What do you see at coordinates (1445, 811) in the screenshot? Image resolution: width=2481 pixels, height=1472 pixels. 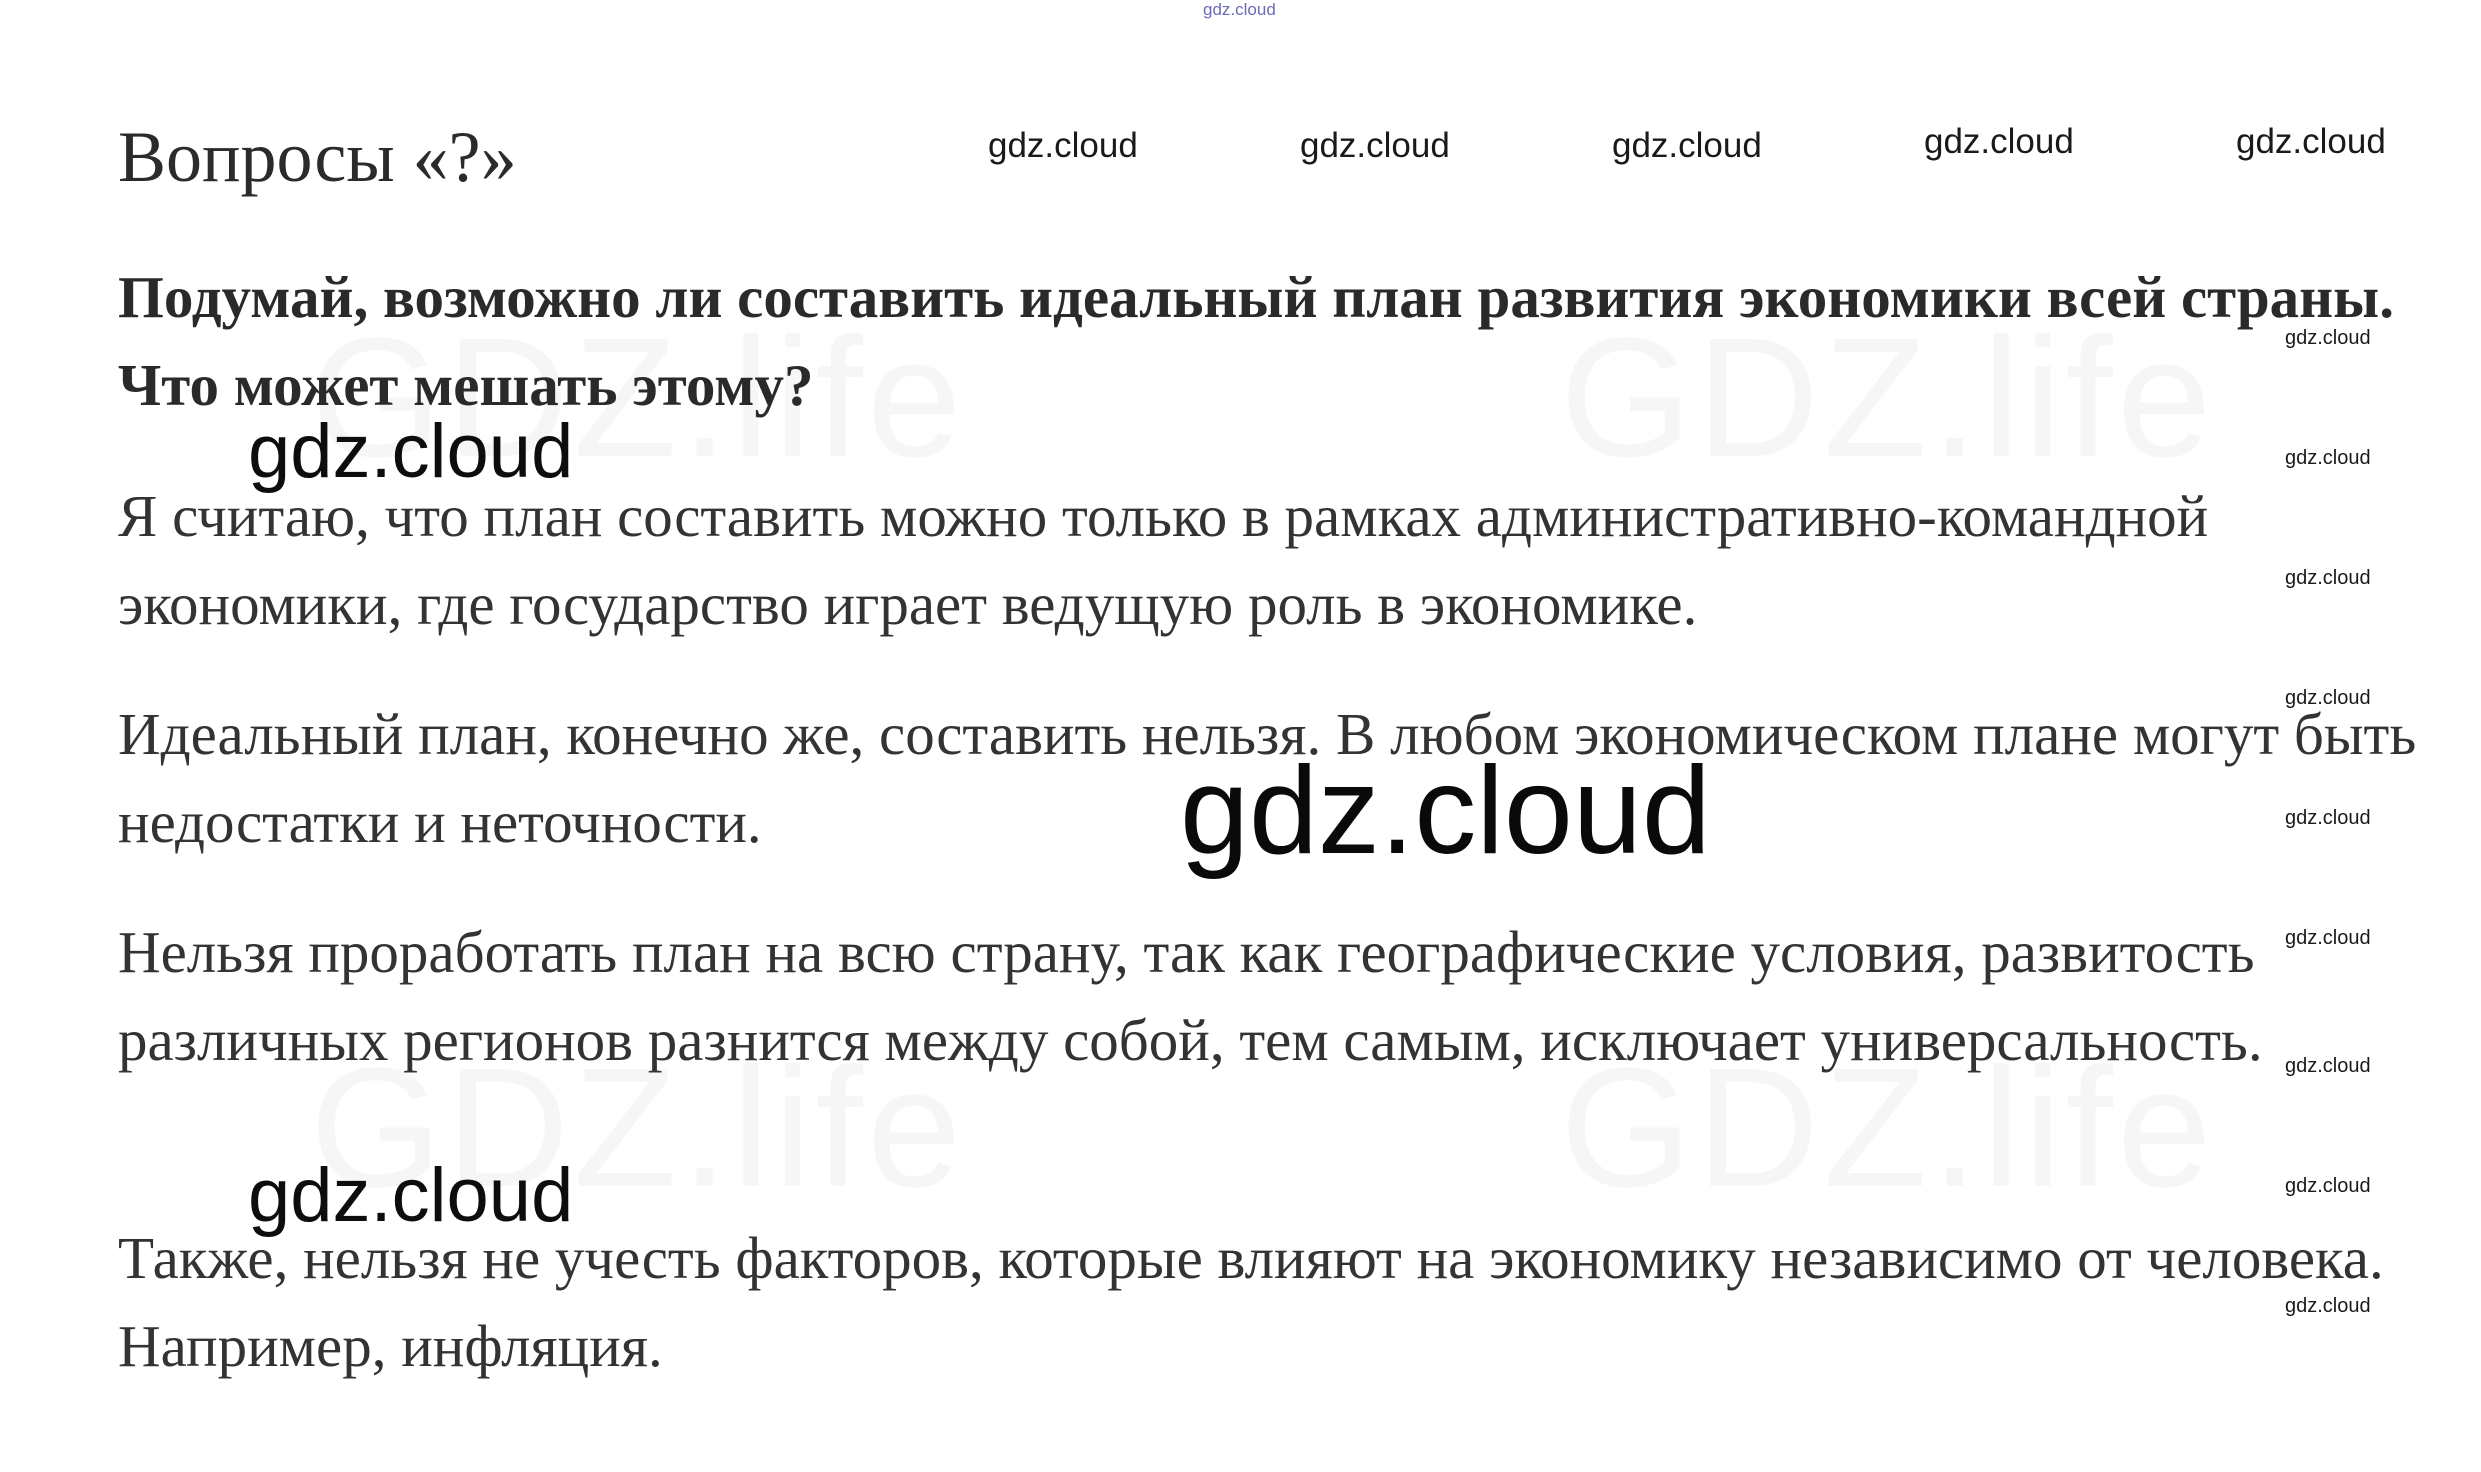 I see `watermark-large: gdz.cloud` at bounding box center [1445, 811].